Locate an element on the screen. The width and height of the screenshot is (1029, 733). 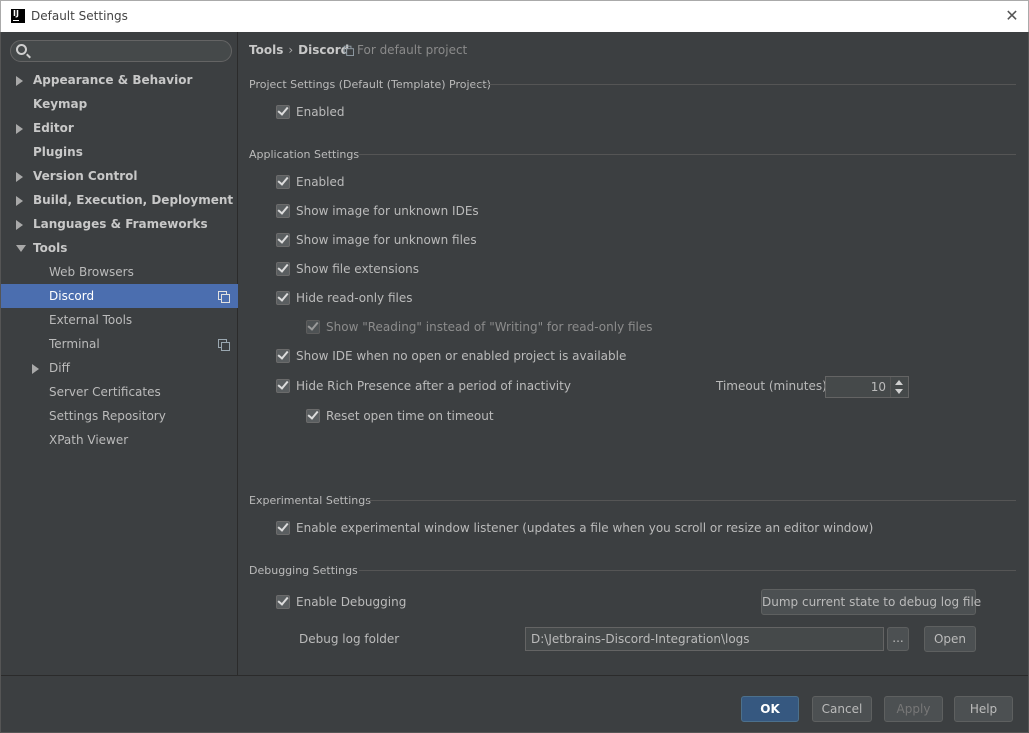
sidebar-item-version-control: Version Control is located at coordinates (119, 176).